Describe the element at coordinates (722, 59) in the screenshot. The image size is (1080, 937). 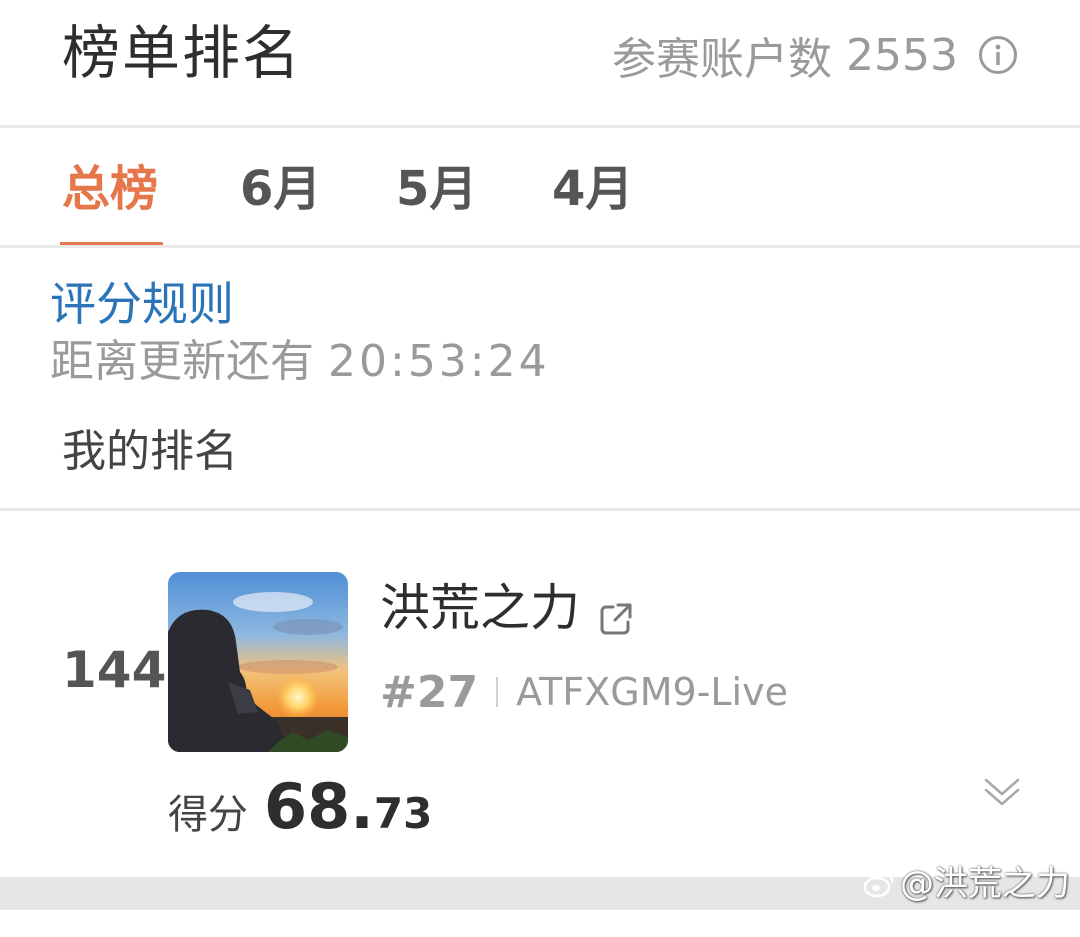
I see `participants-label: 参赛账户数` at that location.